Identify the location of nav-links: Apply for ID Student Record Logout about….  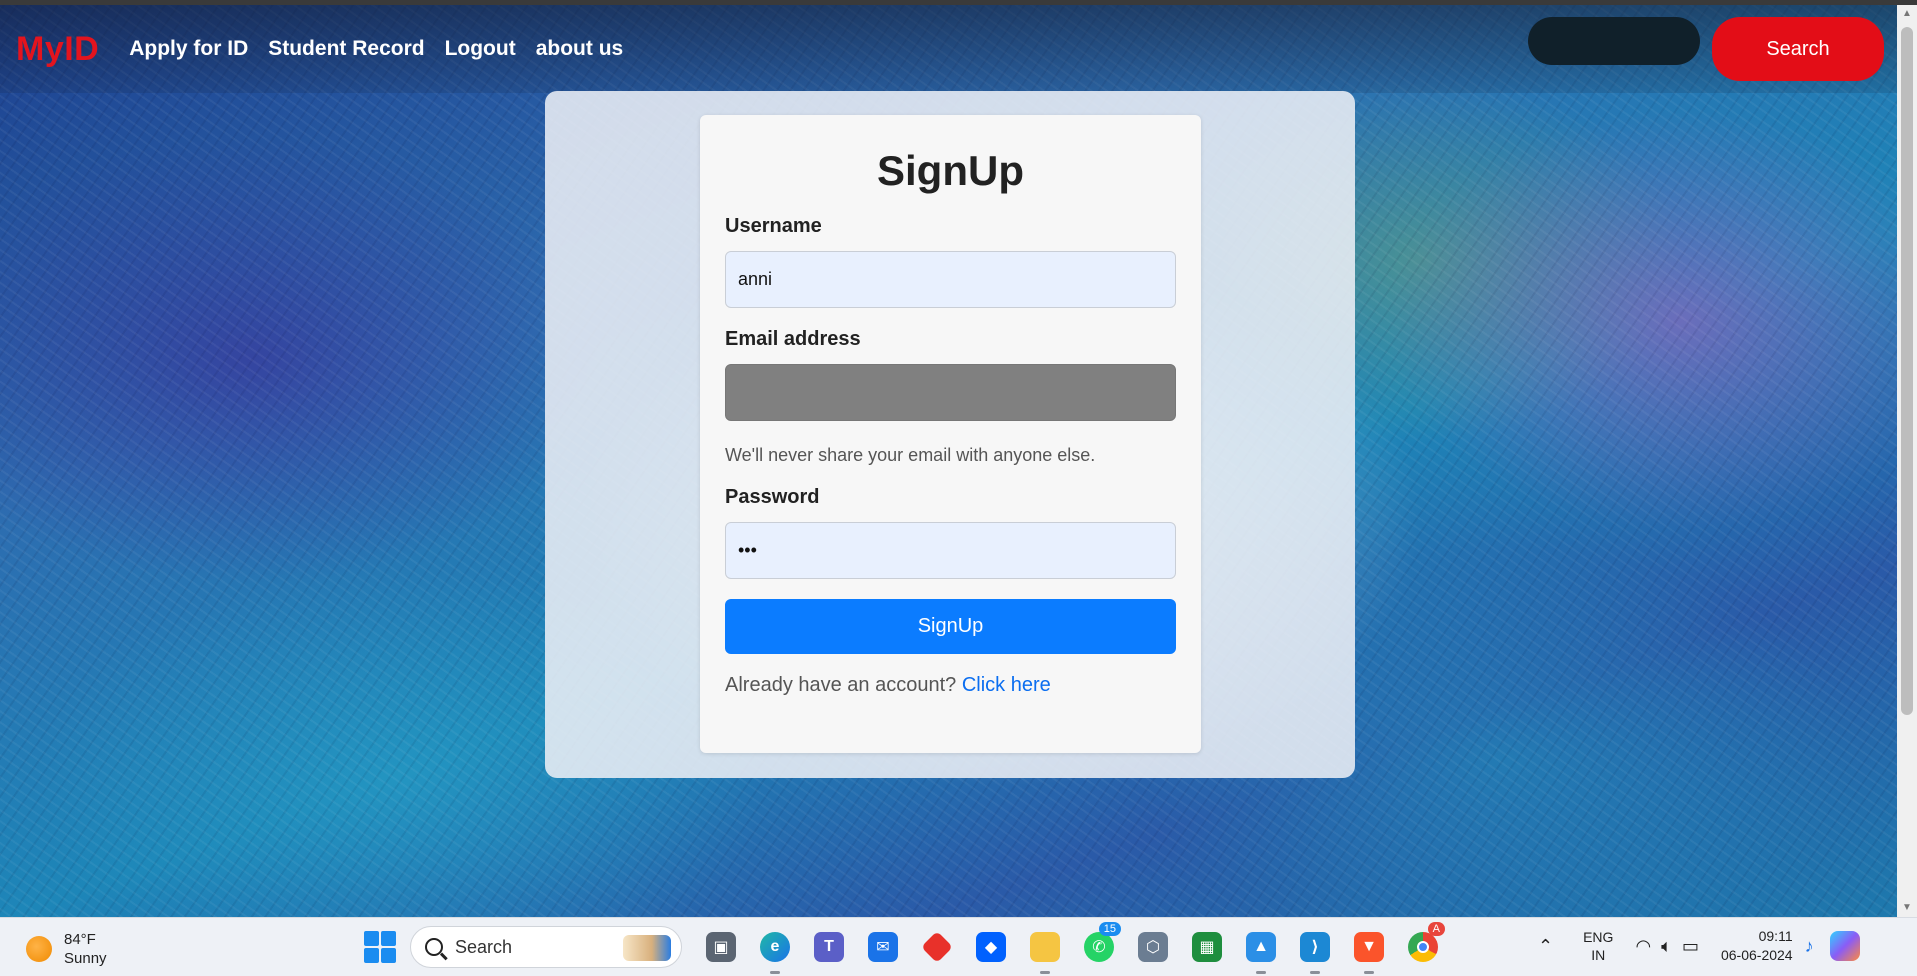
(386, 49).